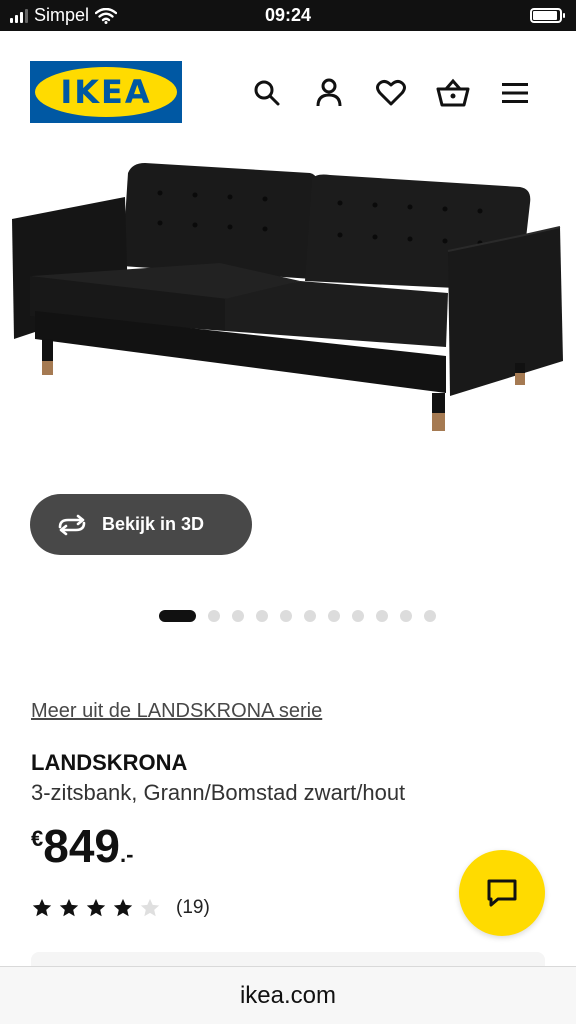 This screenshot has width=576, height=1024. What do you see at coordinates (150, 907) in the screenshot?
I see `star-empty-icon` at bounding box center [150, 907].